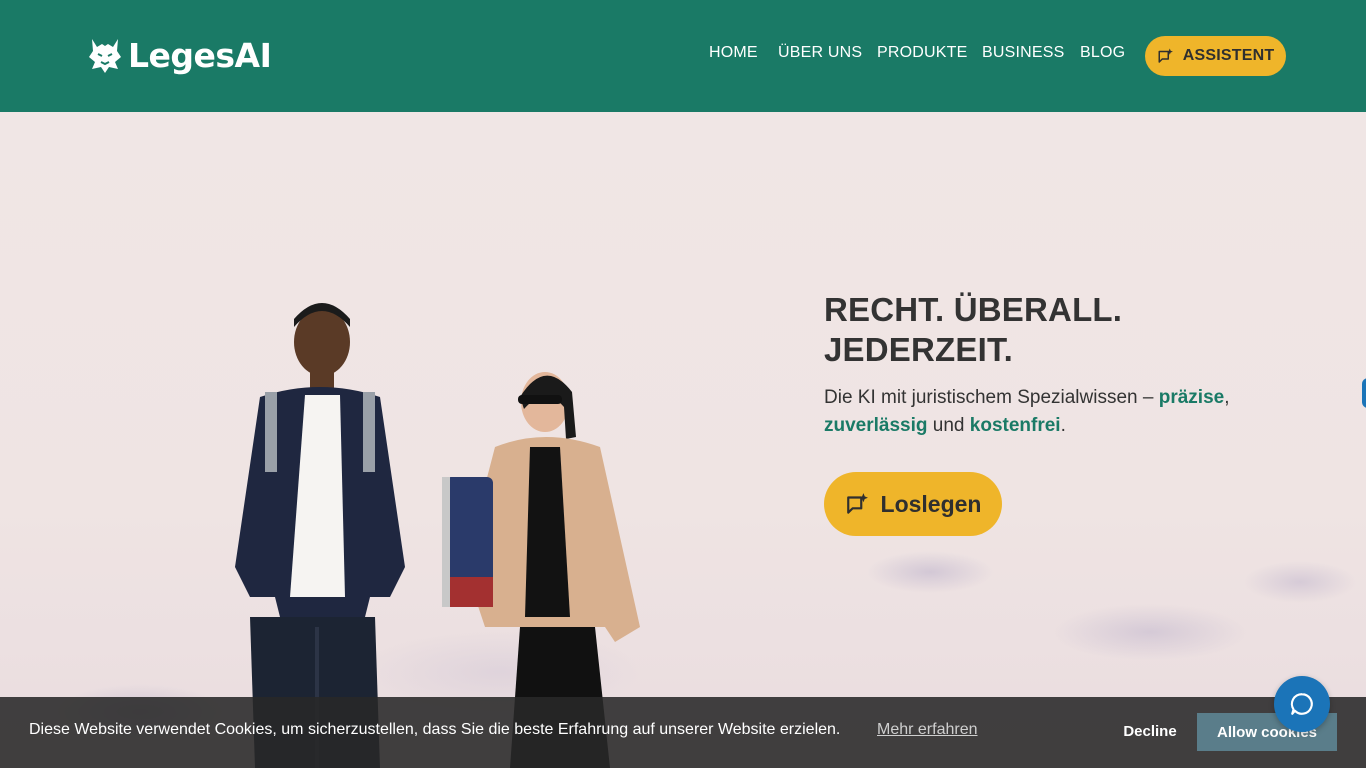  I want to click on hero-title: RECHT. ÜBERALL. JEDERZEIT., so click(1024, 330).